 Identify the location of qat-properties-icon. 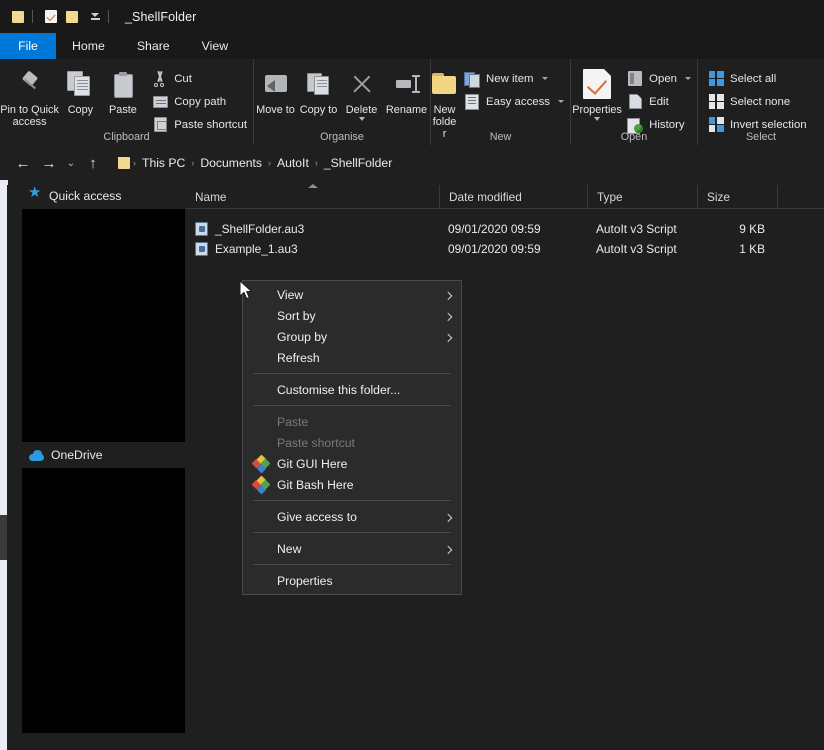
(51, 17).